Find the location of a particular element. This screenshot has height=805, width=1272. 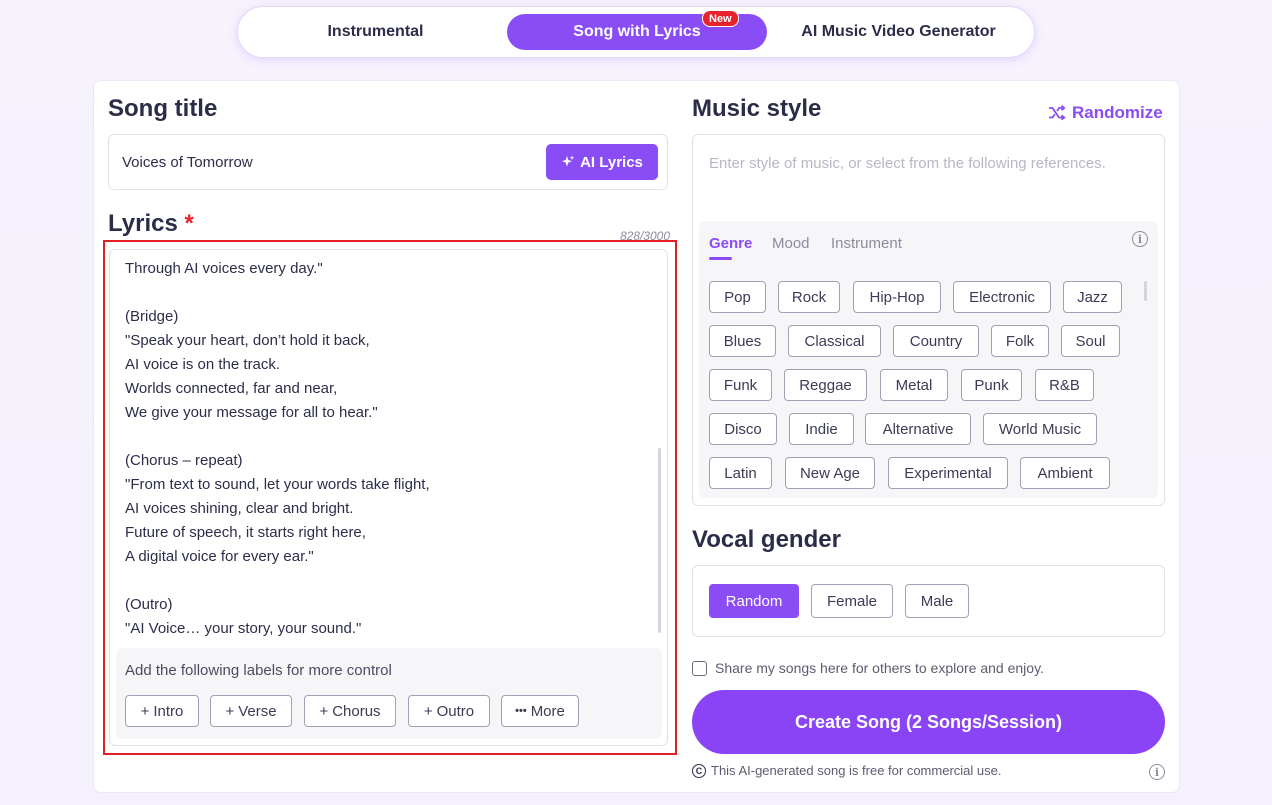

label-chorus-button: + Chorus is located at coordinates (350, 711).